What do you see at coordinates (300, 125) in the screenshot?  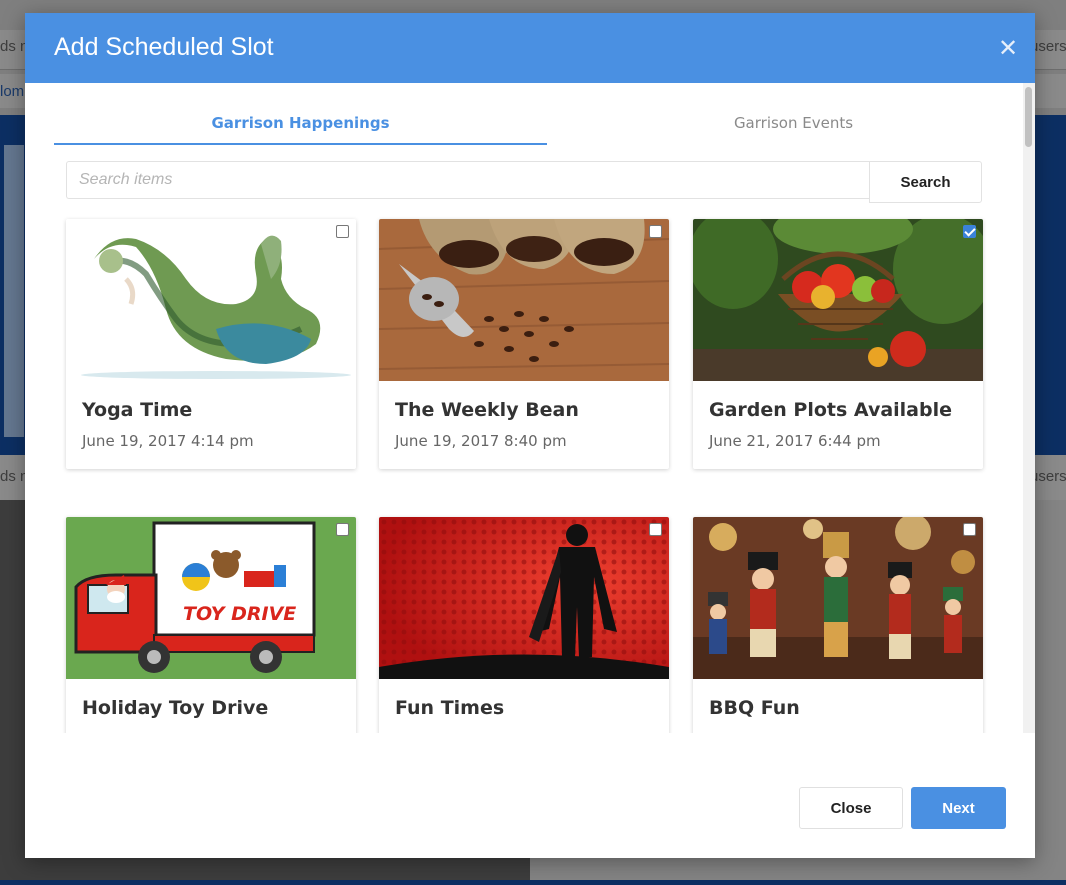 I see `tab-garrison-happenings: Garrison Happenings` at bounding box center [300, 125].